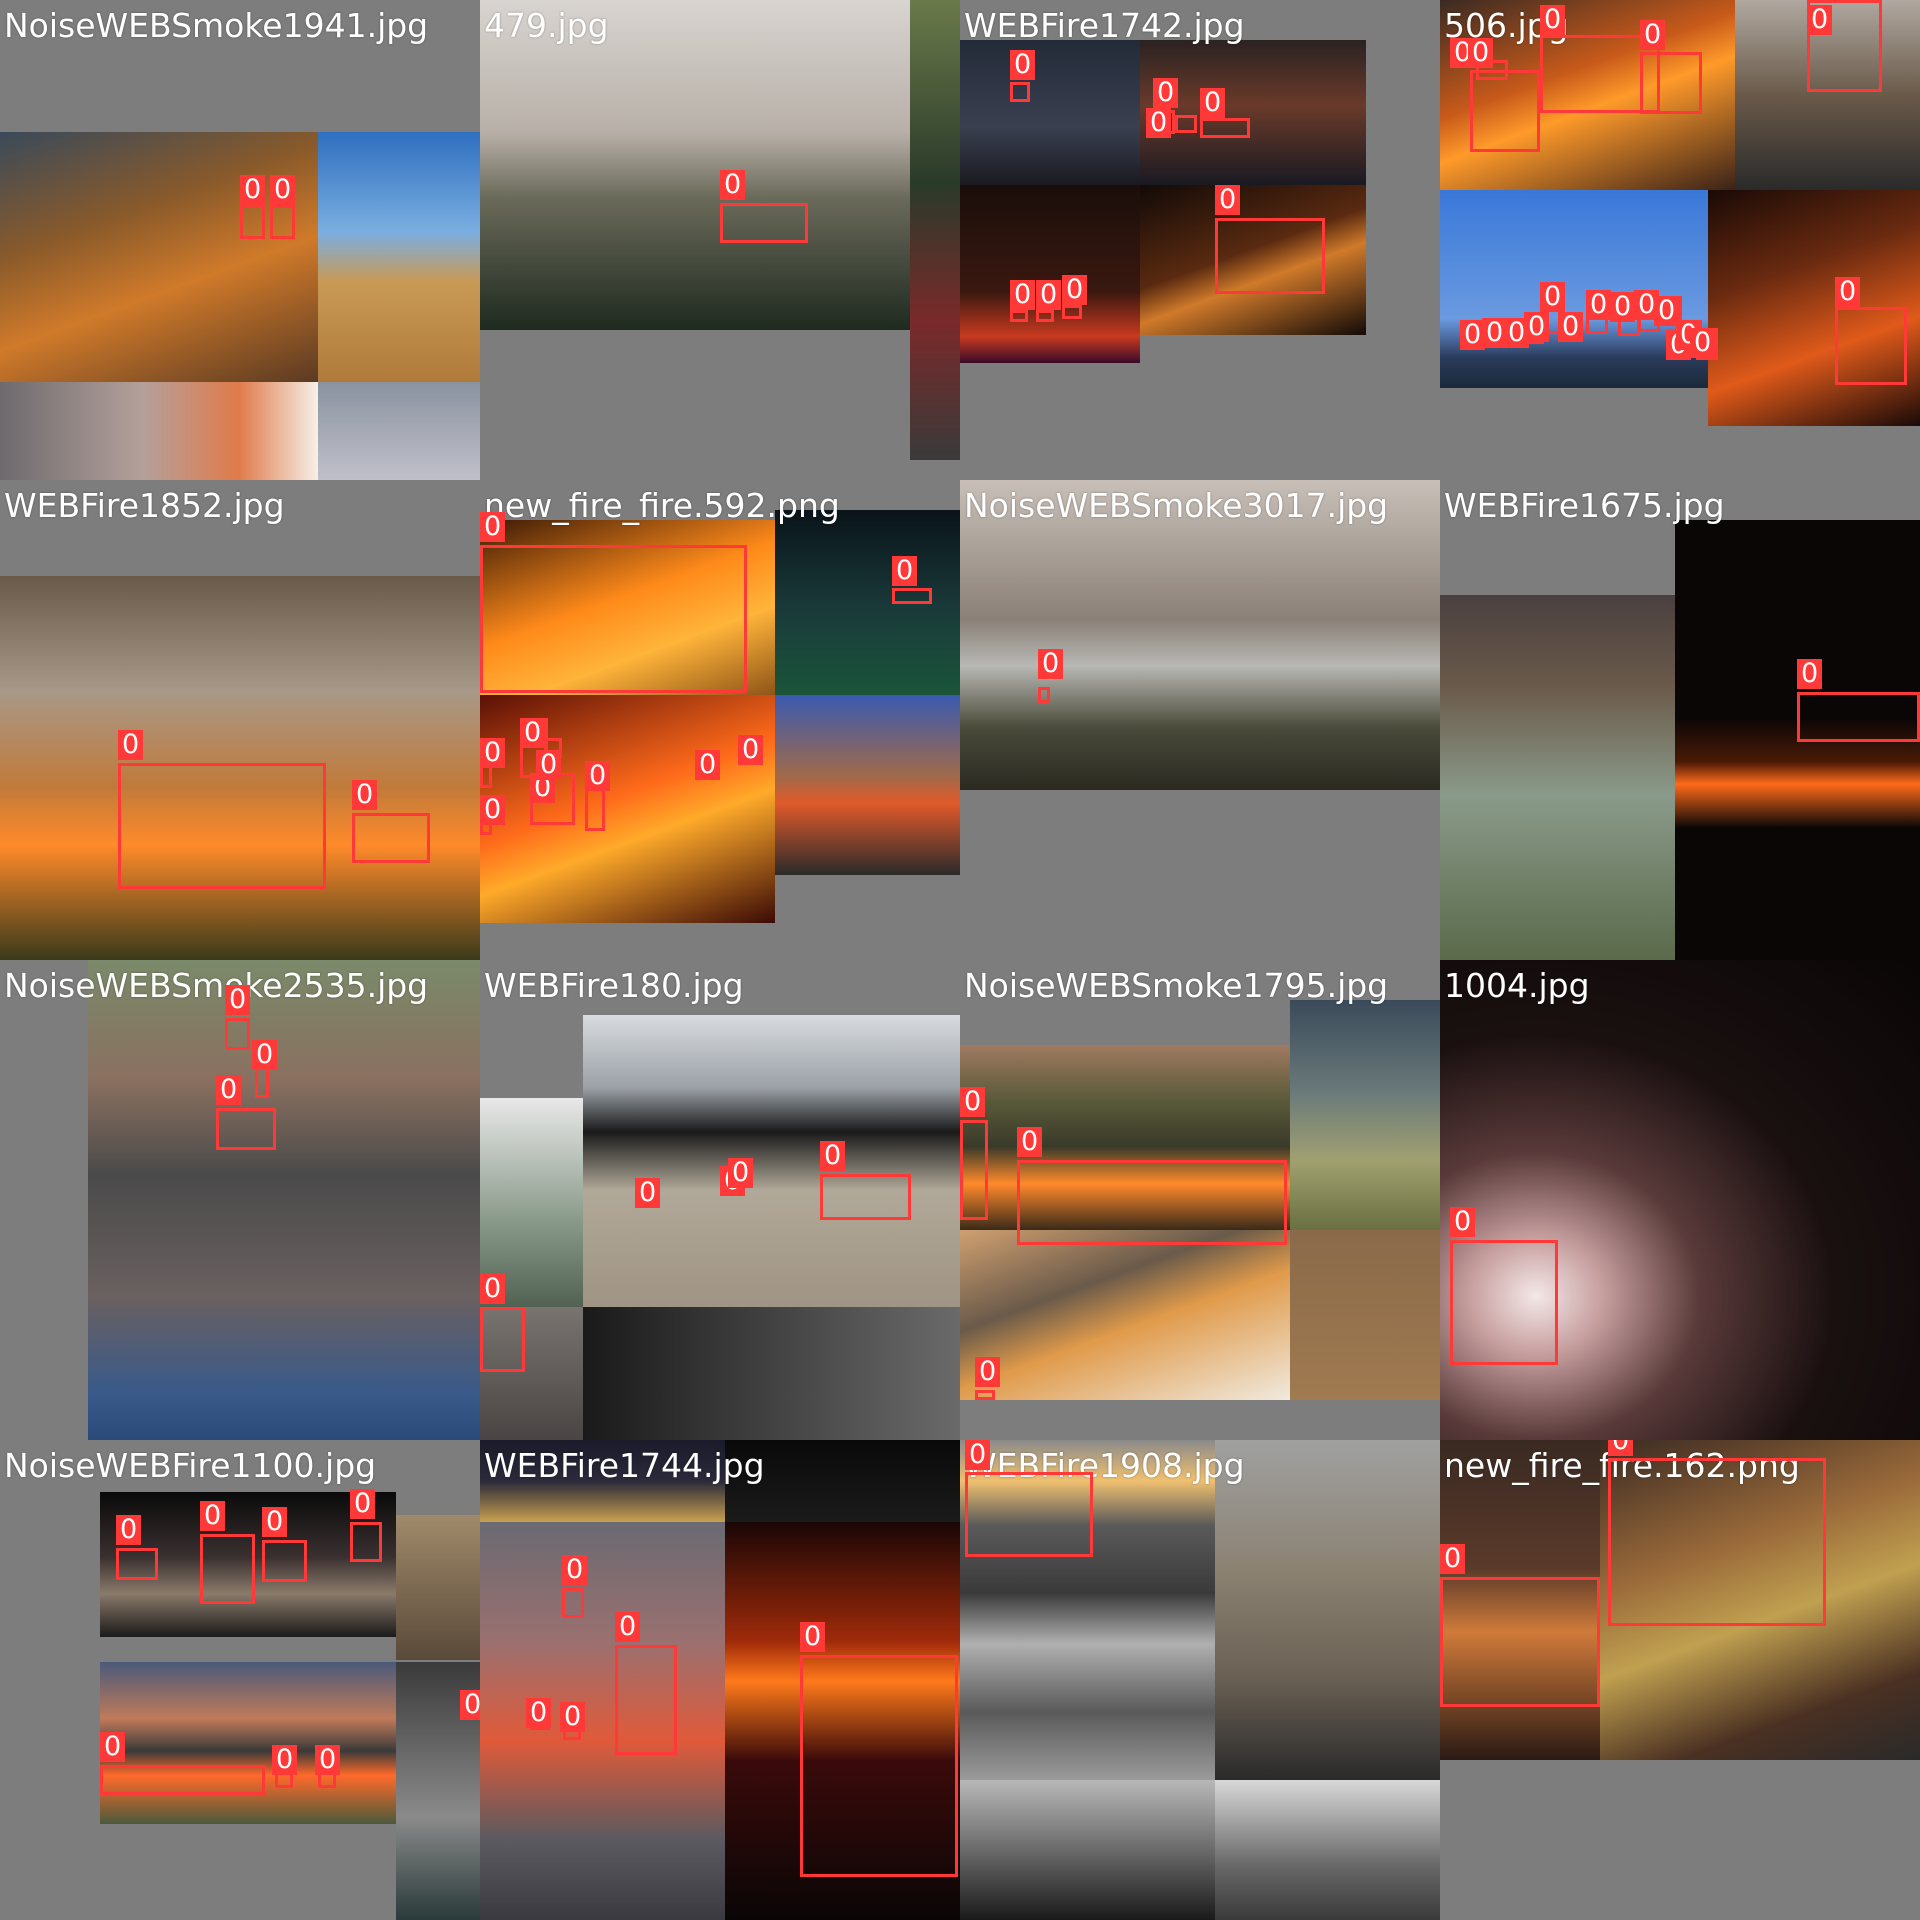 Image resolution: width=1920 pixels, height=1920 pixels. Describe the element at coordinates (1680, 720) in the screenshot. I see `tile: WEBFire1675.jpg 0` at that location.